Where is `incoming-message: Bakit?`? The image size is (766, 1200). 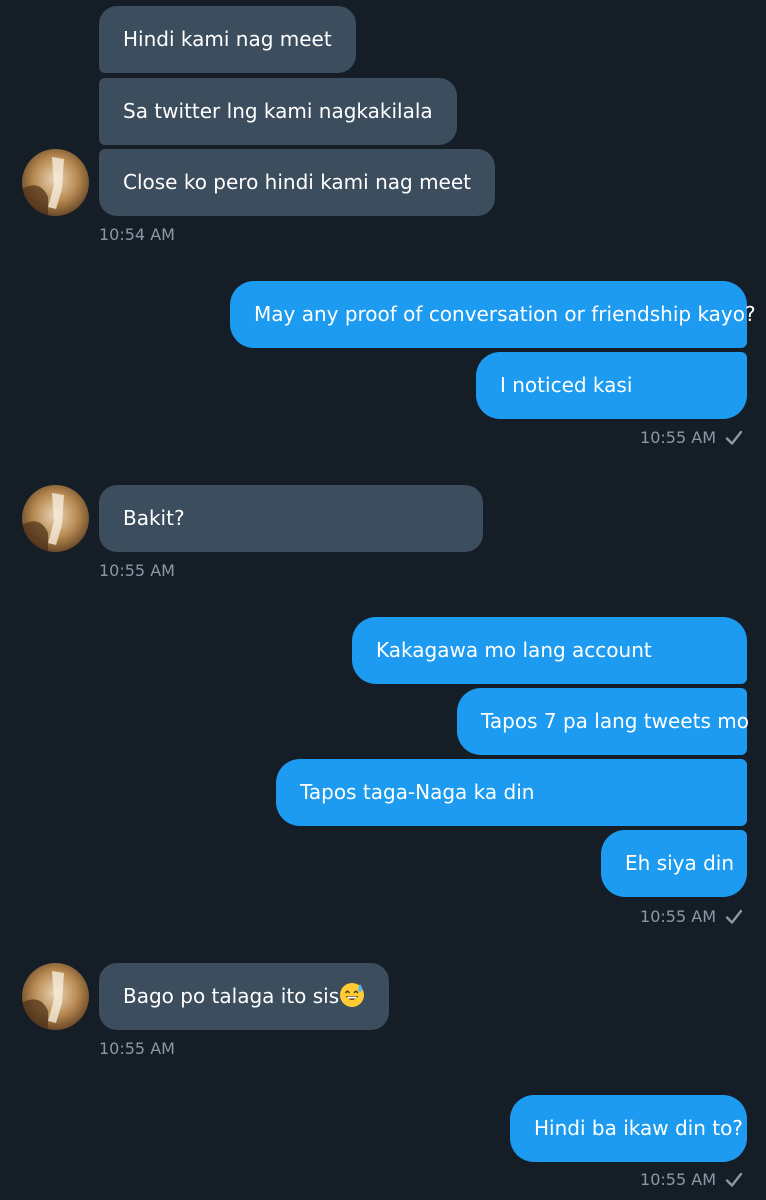 incoming-message: Bakit? is located at coordinates (291, 518).